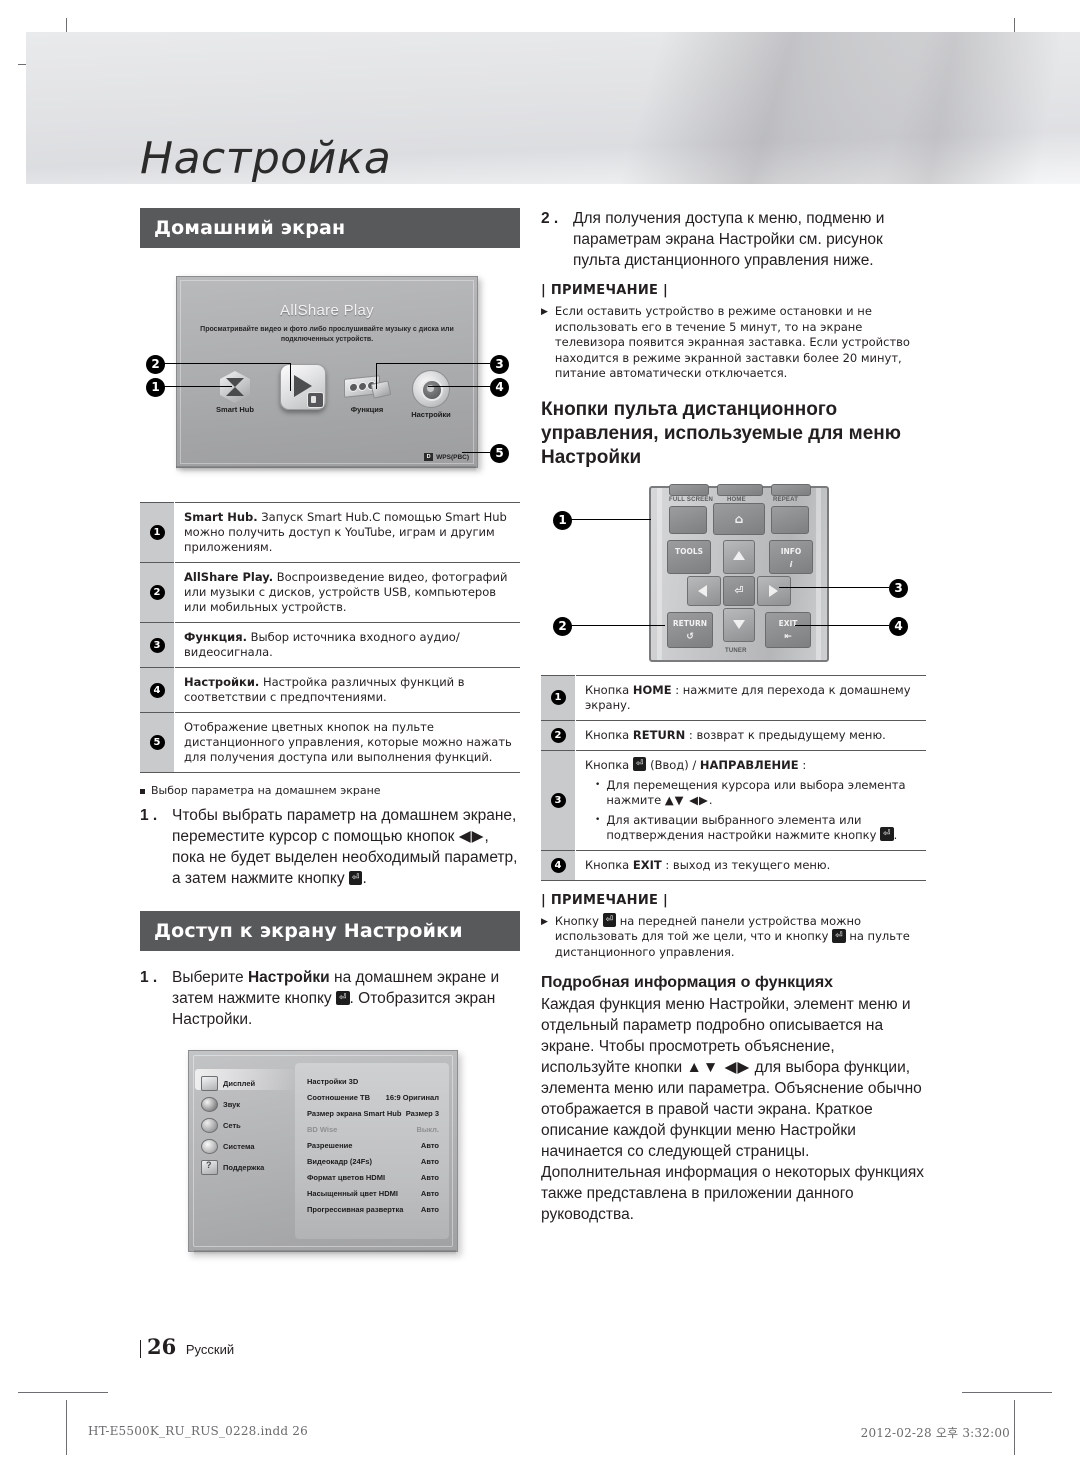  I want to click on page-number: 26, so click(162, 1346).